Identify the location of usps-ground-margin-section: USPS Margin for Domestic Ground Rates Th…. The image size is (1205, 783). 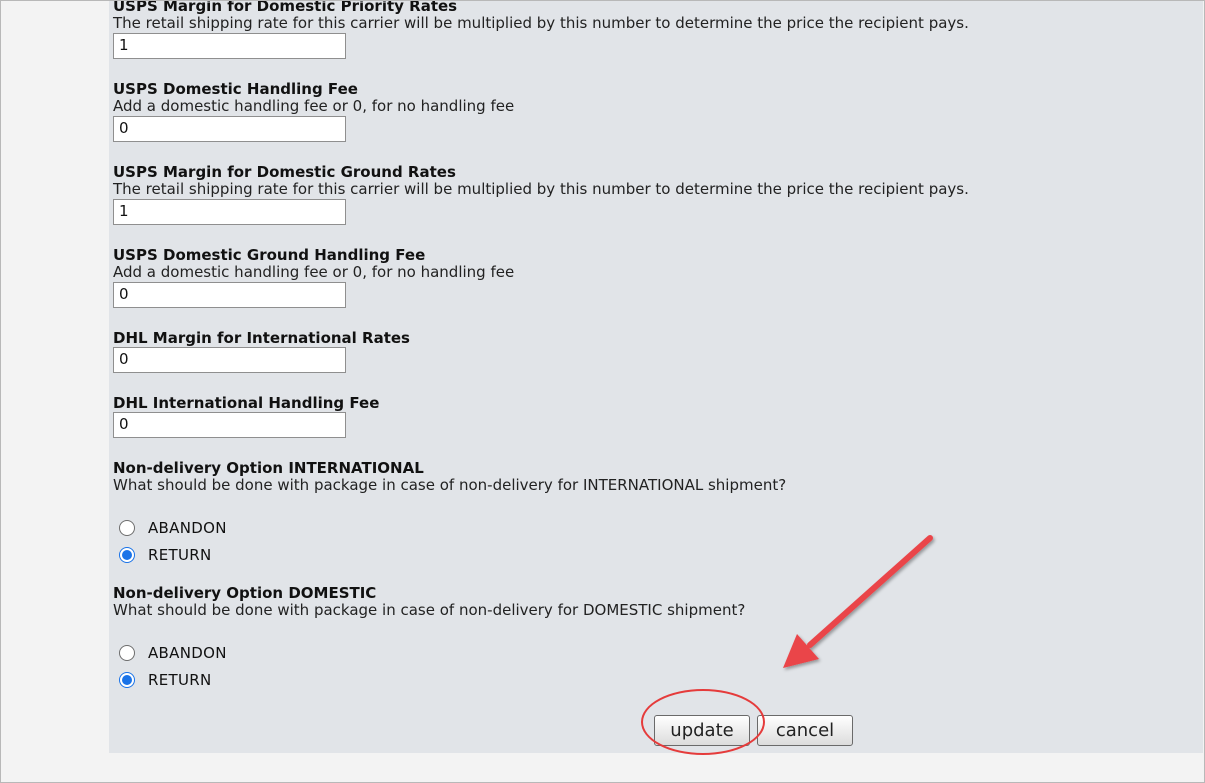
(541, 181).